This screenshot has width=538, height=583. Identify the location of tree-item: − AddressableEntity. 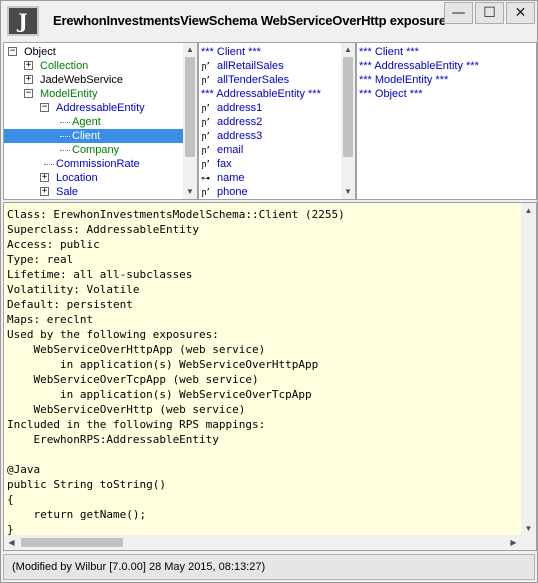
(94, 108).